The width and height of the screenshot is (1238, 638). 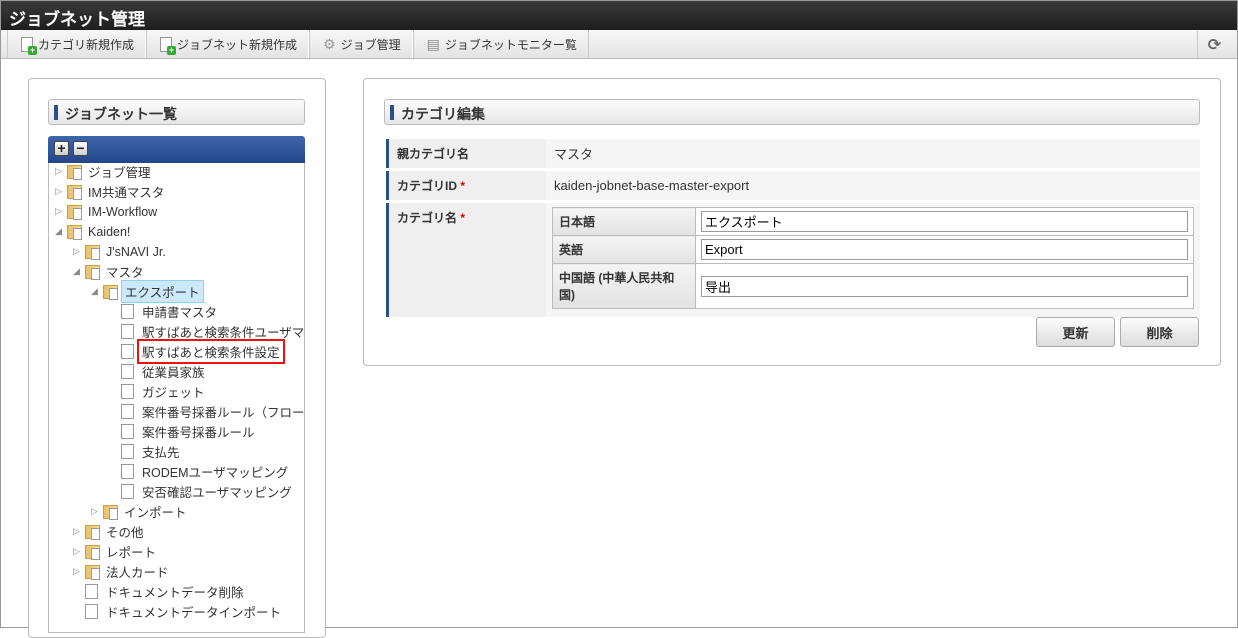 I want to click on category-id-label: カテゴリID *, so click(x=466, y=185).